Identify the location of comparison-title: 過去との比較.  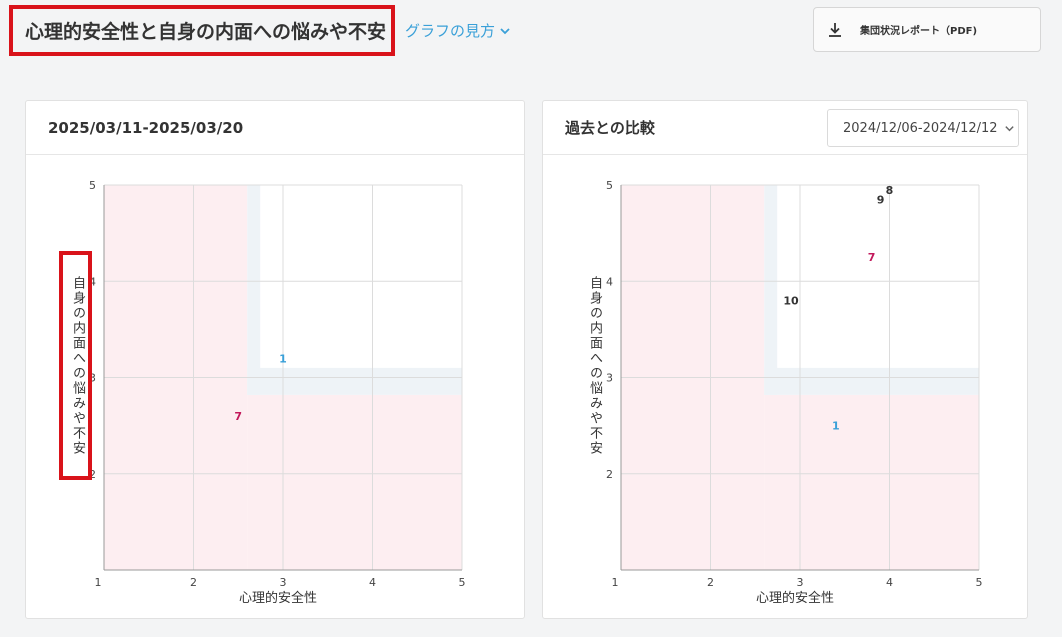
(610, 128).